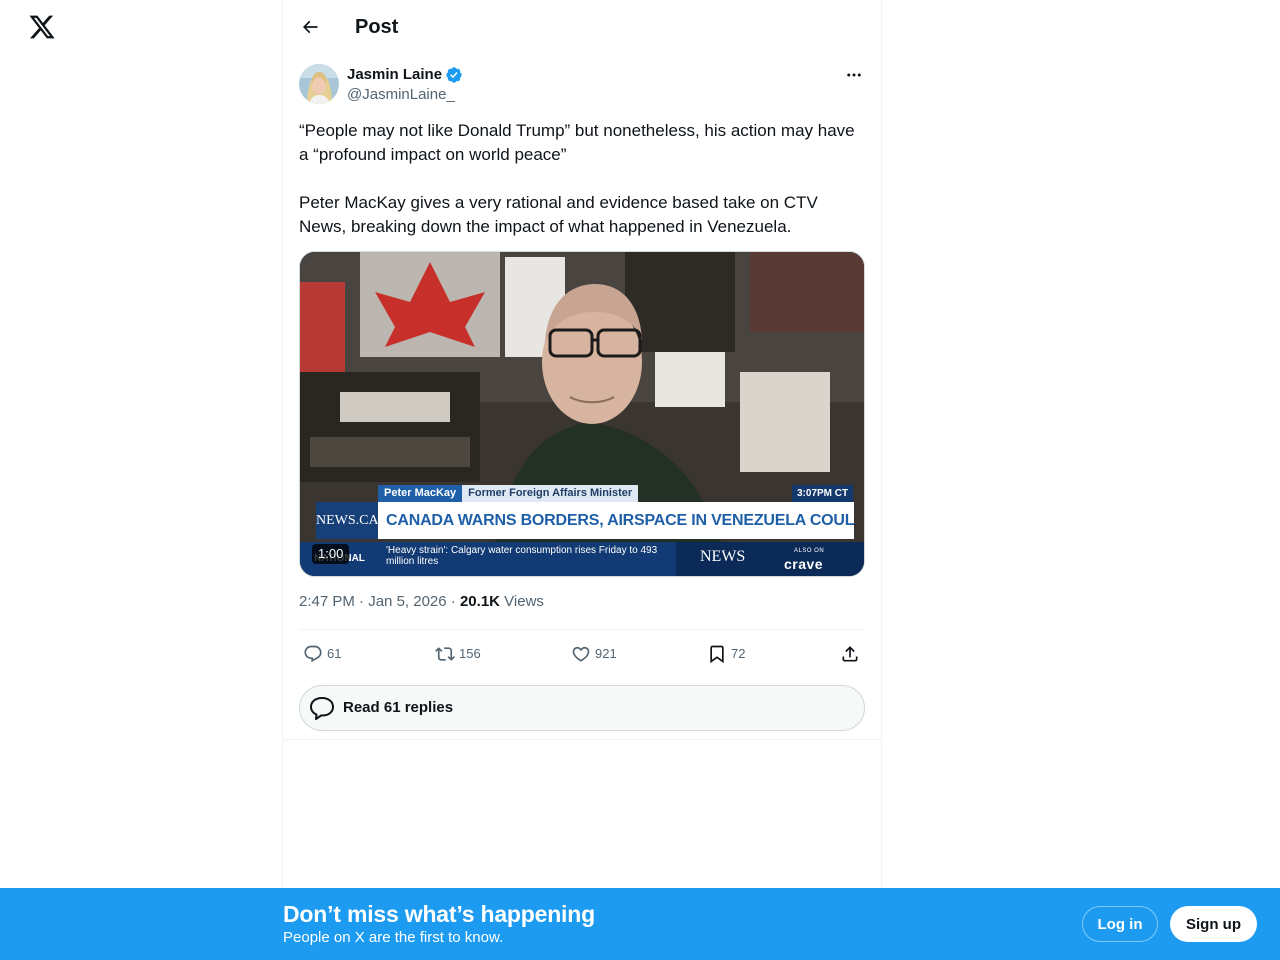  What do you see at coordinates (322, 708) in the screenshot?
I see `speech-bubble-icon` at bounding box center [322, 708].